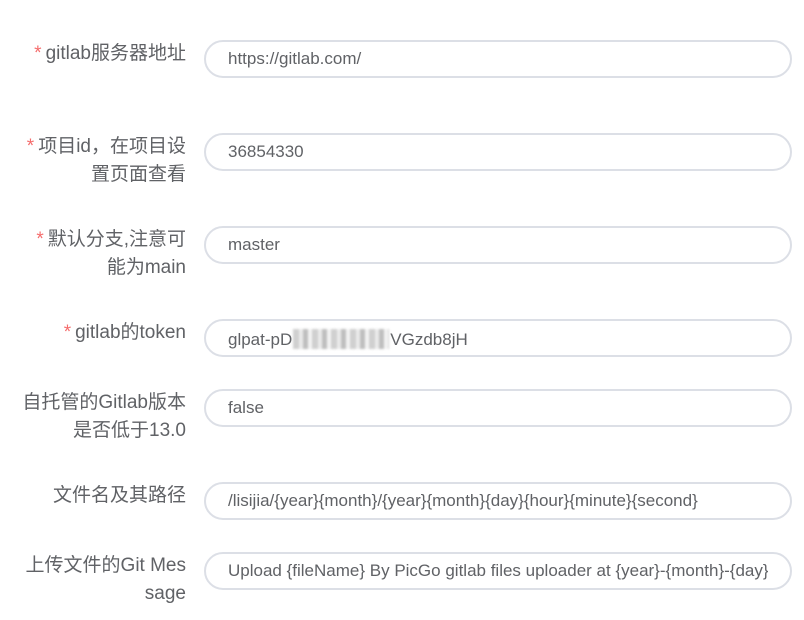 The width and height of the screenshot is (804, 620). I want to click on field-label: 上传文件的Git Message, so click(103, 580).